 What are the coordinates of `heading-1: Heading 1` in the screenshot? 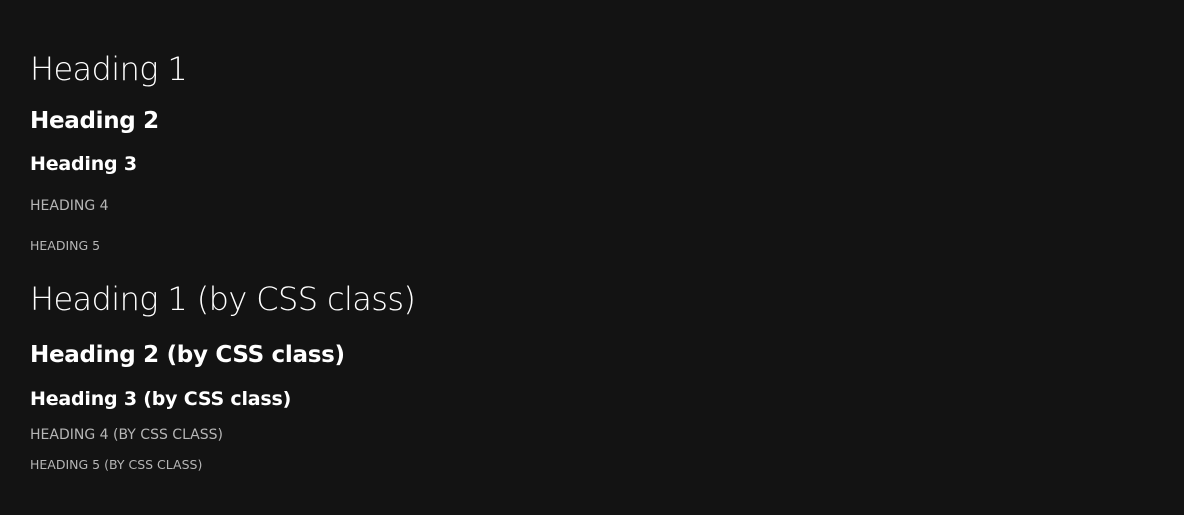 It's located at (109, 69).